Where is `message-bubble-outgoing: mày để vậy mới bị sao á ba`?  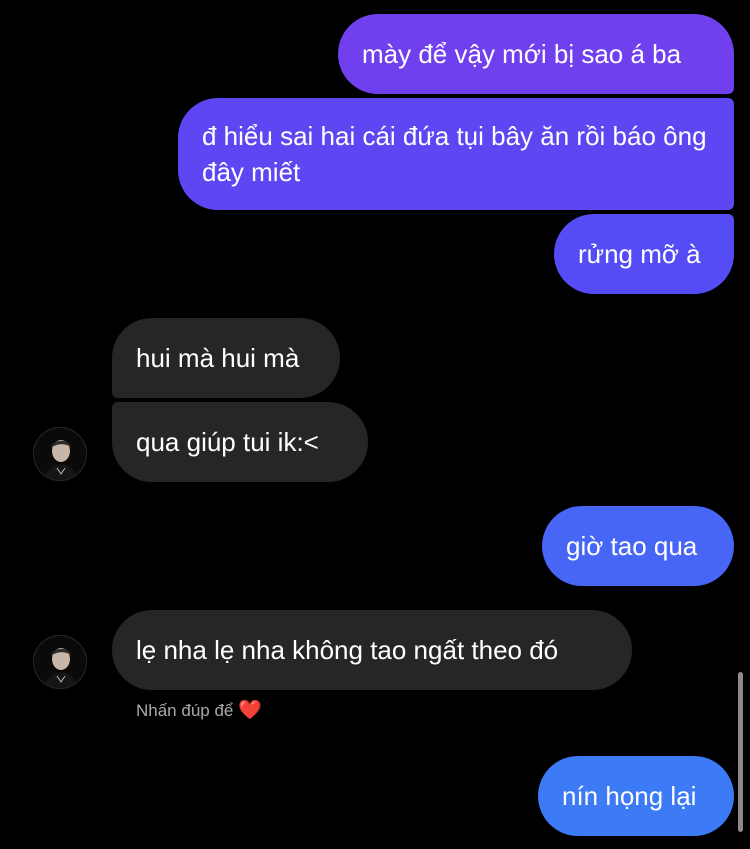 message-bubble-outgoing: mày để vậy mới bị sao á ba is located at coordinates (536, 54).